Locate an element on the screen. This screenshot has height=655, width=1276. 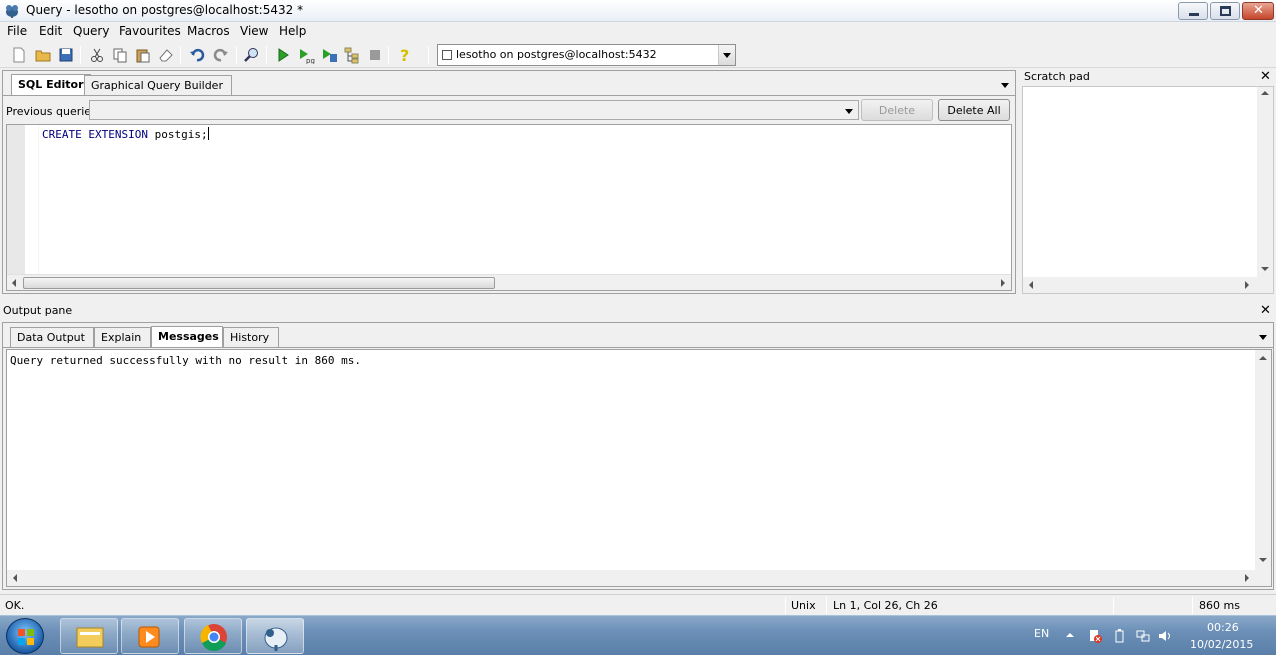
windows-explorer-taskbar-button is located at coordinates (89, 636).